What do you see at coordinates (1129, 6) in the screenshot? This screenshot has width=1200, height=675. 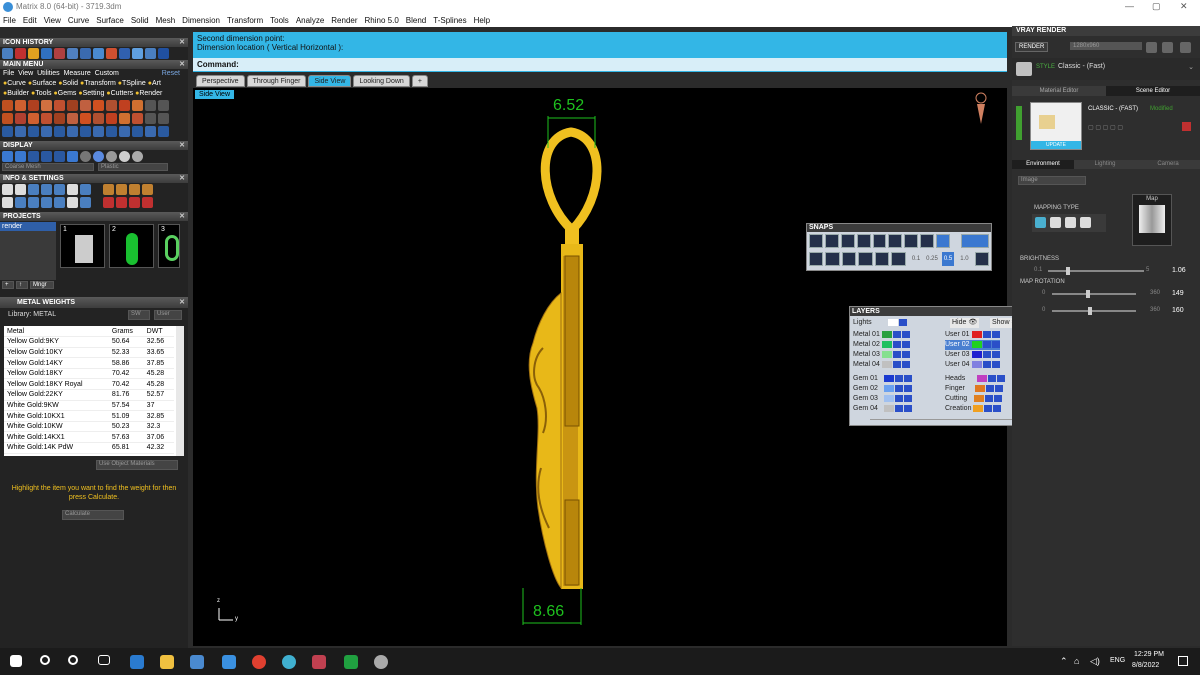 I see `minimize-button: —` at bounding box center [1129, 6].